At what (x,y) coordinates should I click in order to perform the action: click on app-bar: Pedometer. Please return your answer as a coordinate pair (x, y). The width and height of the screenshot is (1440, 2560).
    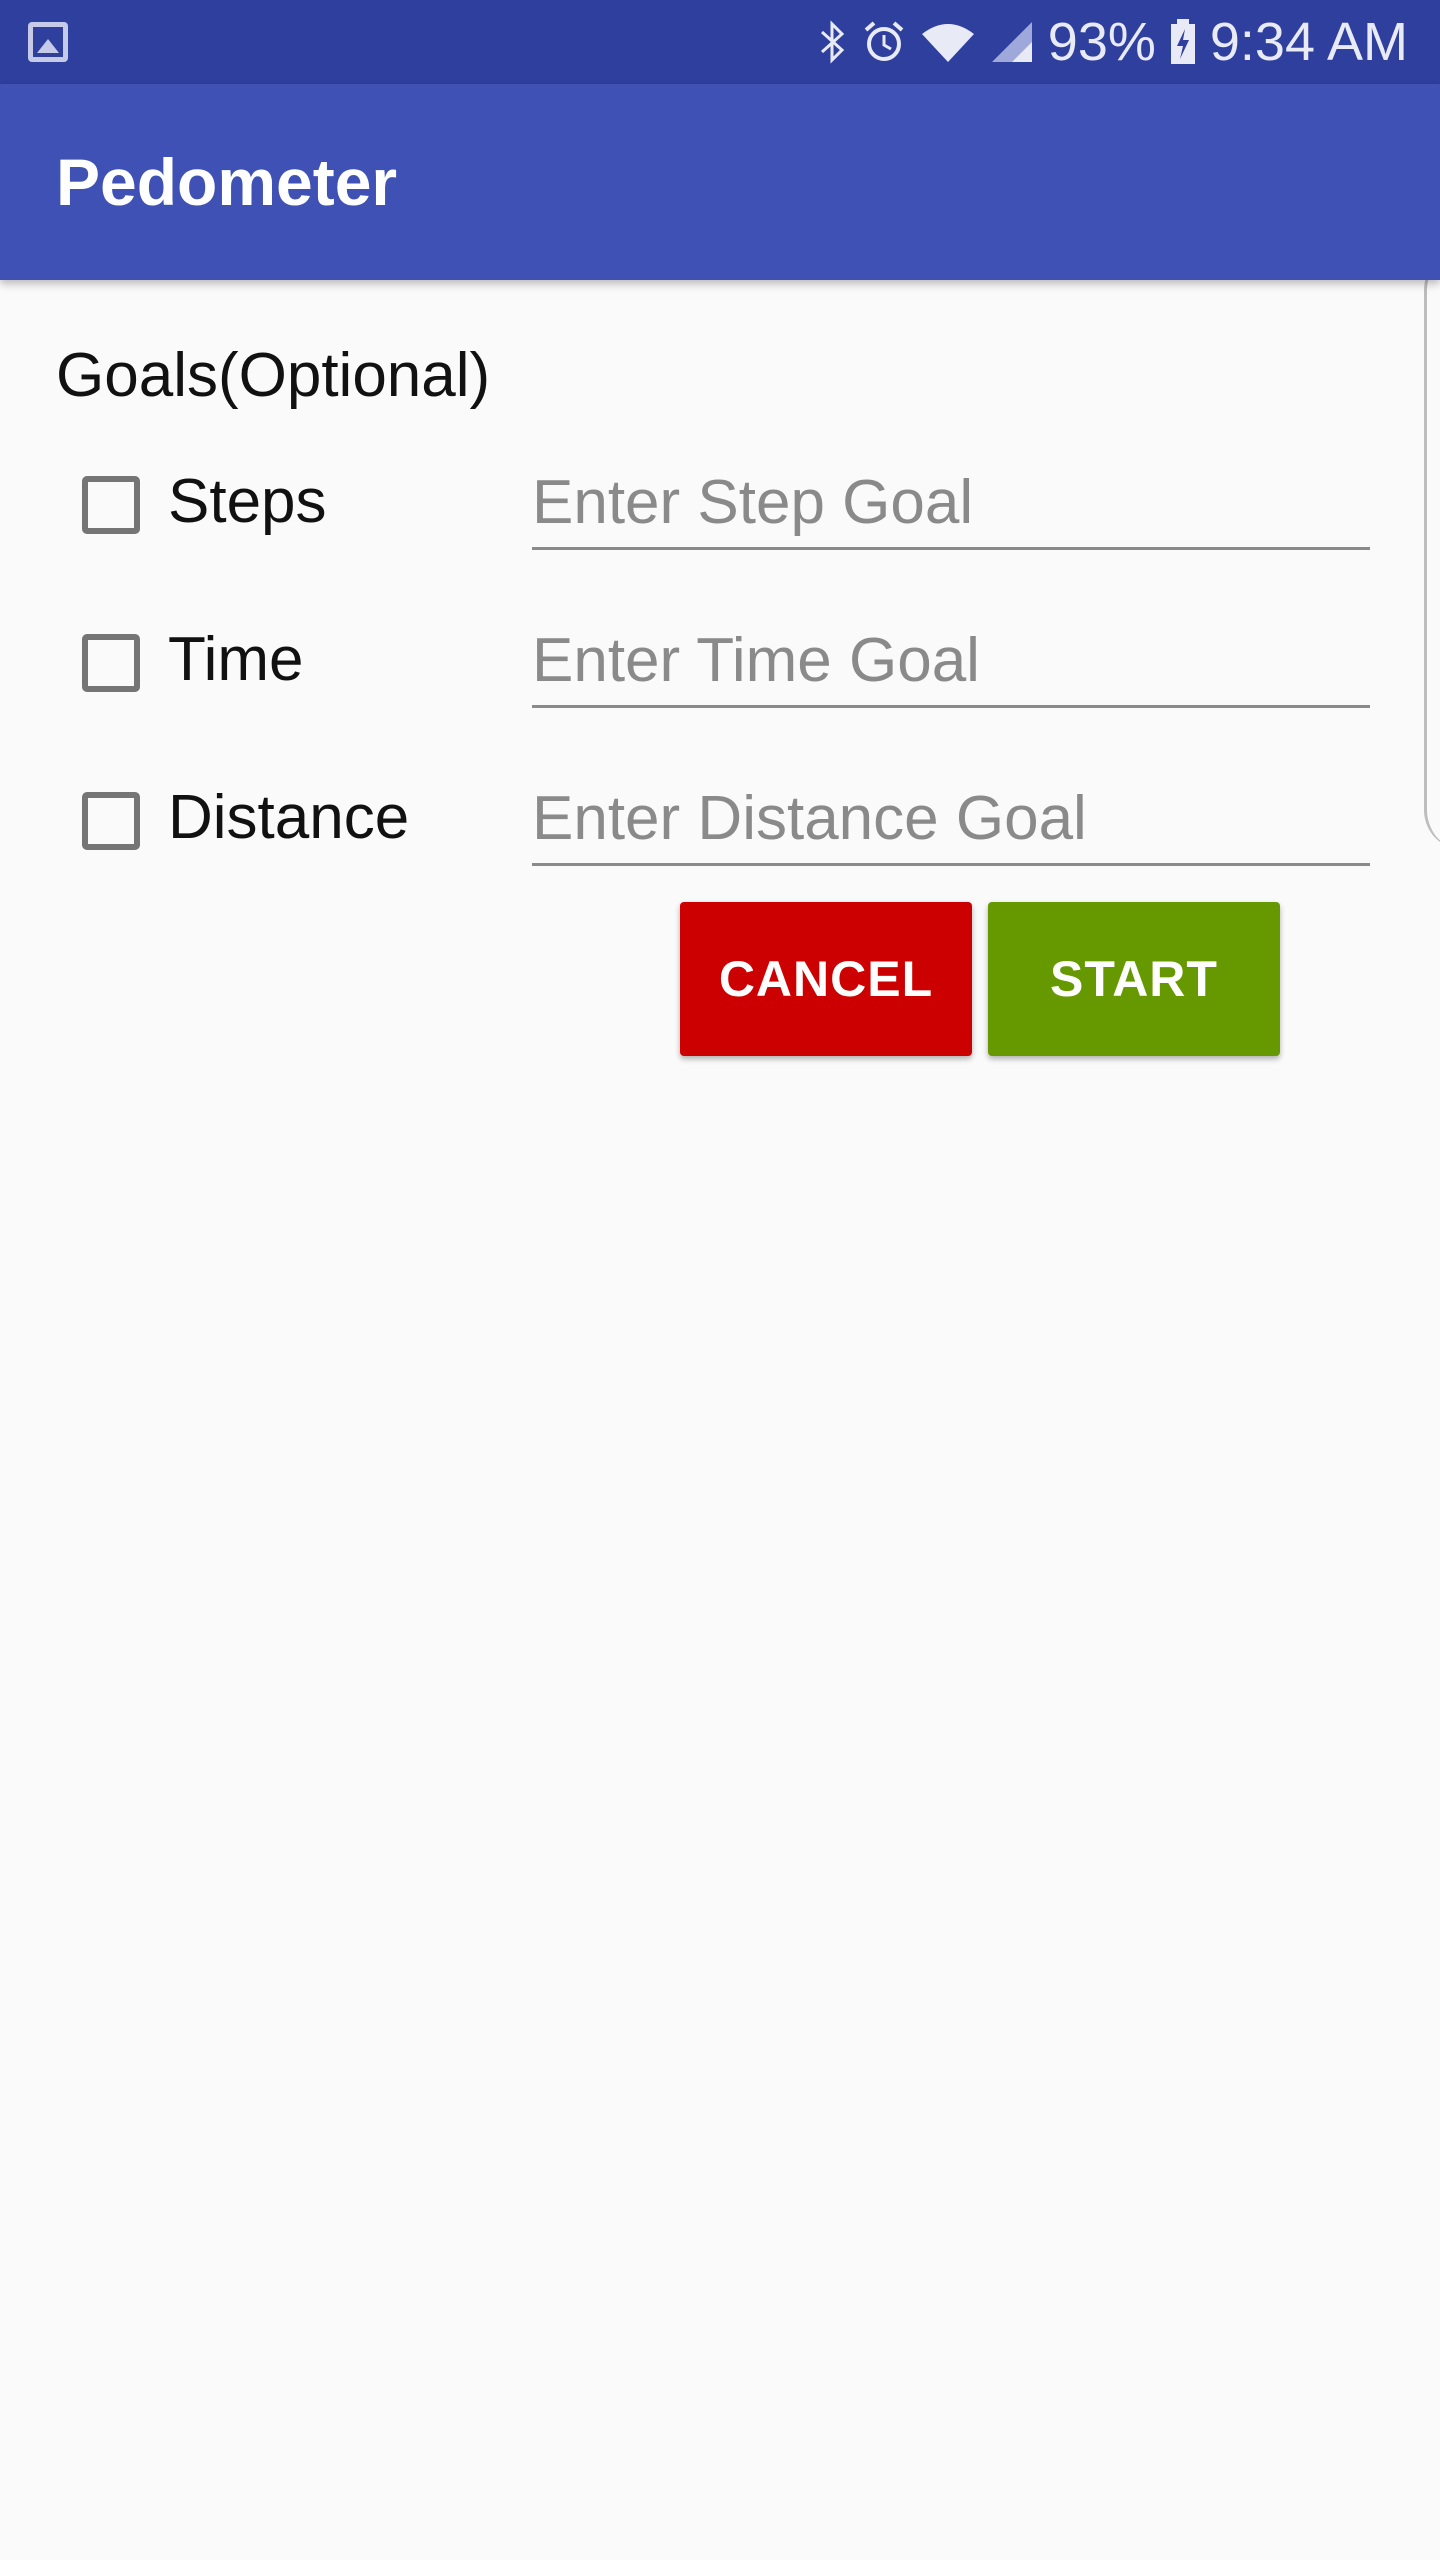
    Looking at the image, I should click on (720, 182).